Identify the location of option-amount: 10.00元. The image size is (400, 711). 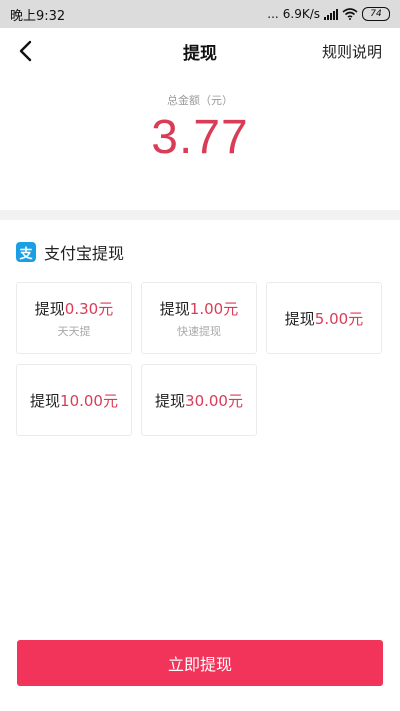
(89, 400).